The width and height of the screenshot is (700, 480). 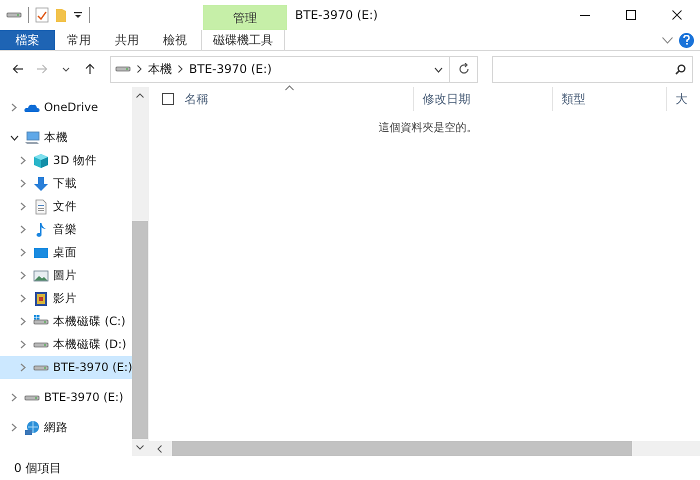 What do you see at coordinates (66, 427) in the screenshot?
I see `tree-item: 網路` at bounding box center [66, 427].